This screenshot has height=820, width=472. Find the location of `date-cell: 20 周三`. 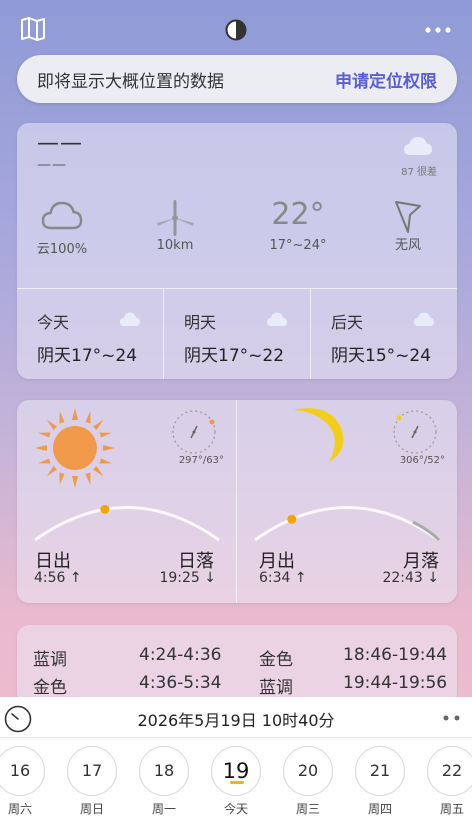

date-cell: 20 周三 is located at coordinates (308, 781).